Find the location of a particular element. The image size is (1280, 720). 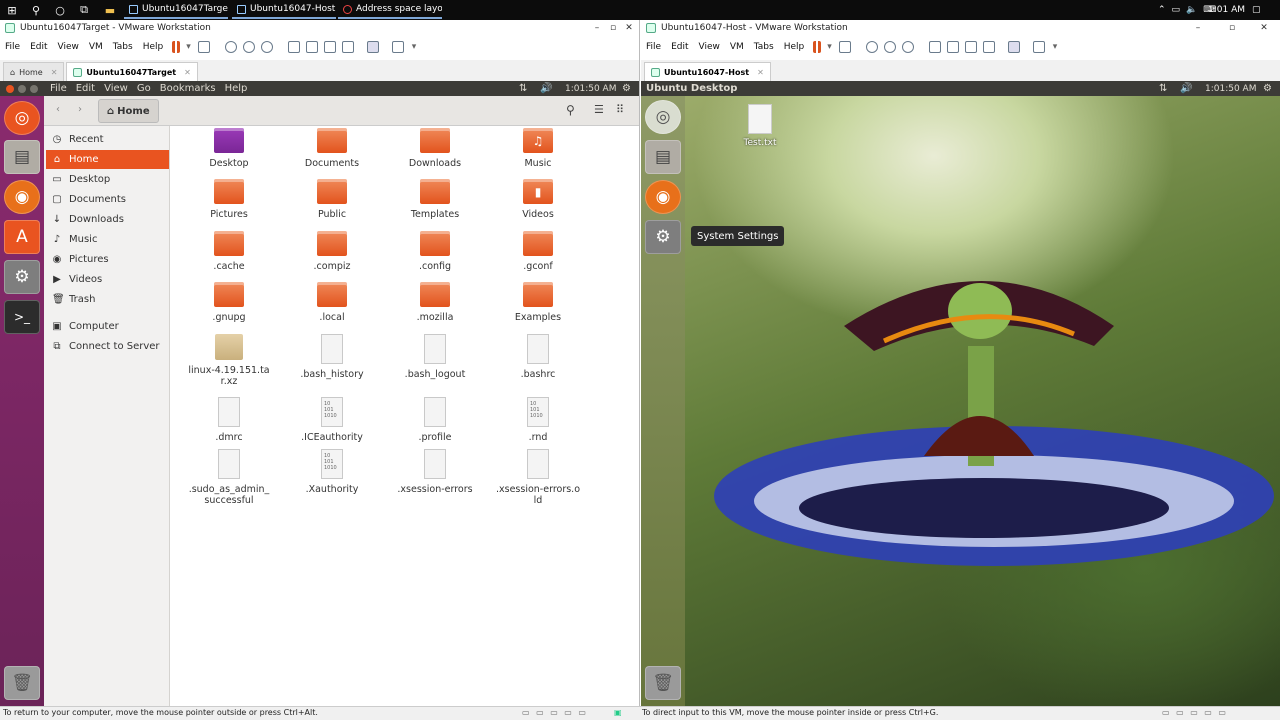

file-item: .mozilla is located at coordinates (435, 302).